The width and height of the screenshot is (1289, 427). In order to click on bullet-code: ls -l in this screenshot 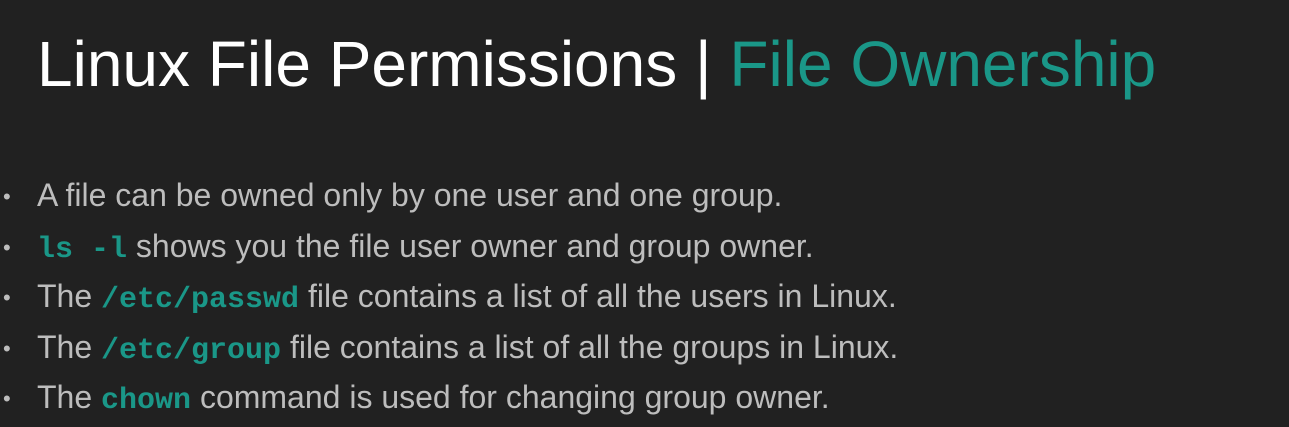, I will do `click(82, 249)`.